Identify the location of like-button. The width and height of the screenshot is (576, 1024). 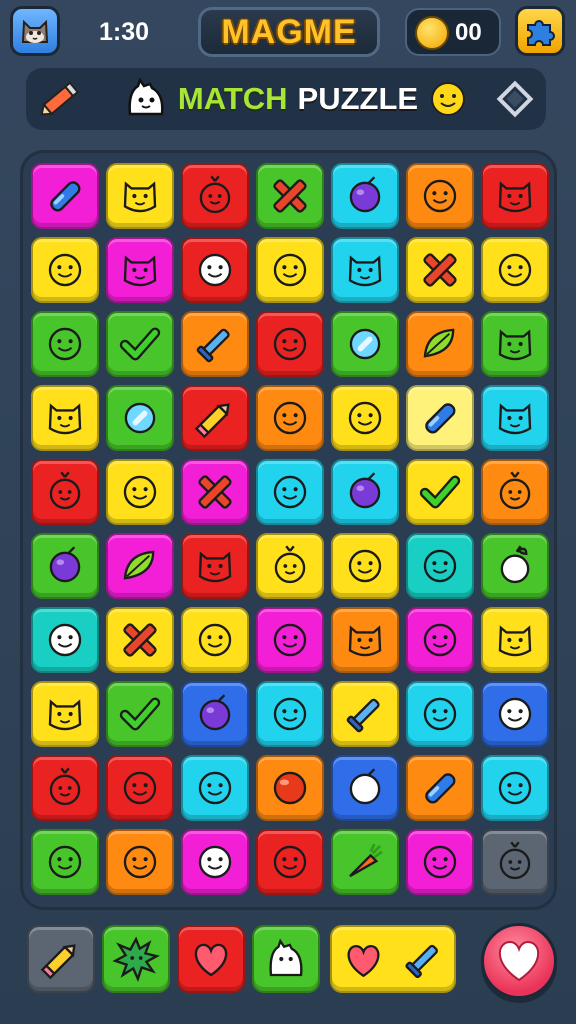
(519, 961).